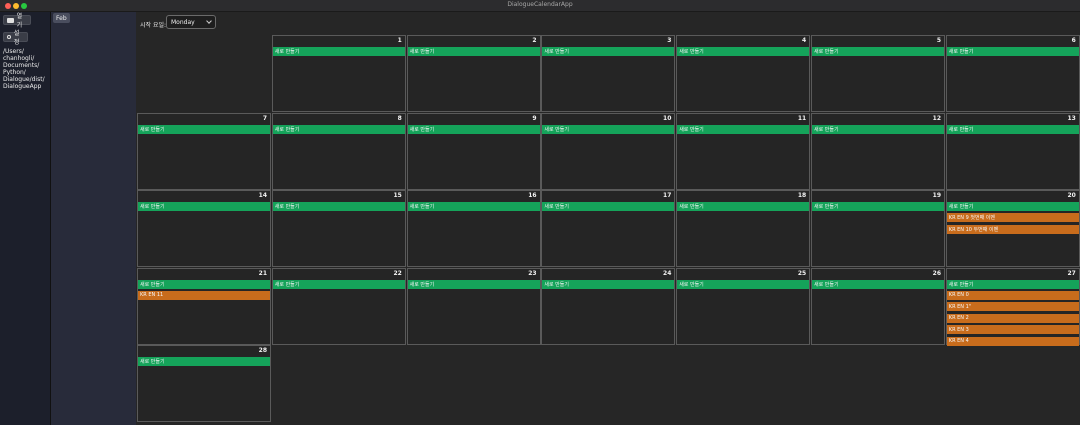  What do you see at coordinates (473, 306) in the screenshot?
I see `day-cell: 23 새로 만들기` at bounding box center [473, 306].